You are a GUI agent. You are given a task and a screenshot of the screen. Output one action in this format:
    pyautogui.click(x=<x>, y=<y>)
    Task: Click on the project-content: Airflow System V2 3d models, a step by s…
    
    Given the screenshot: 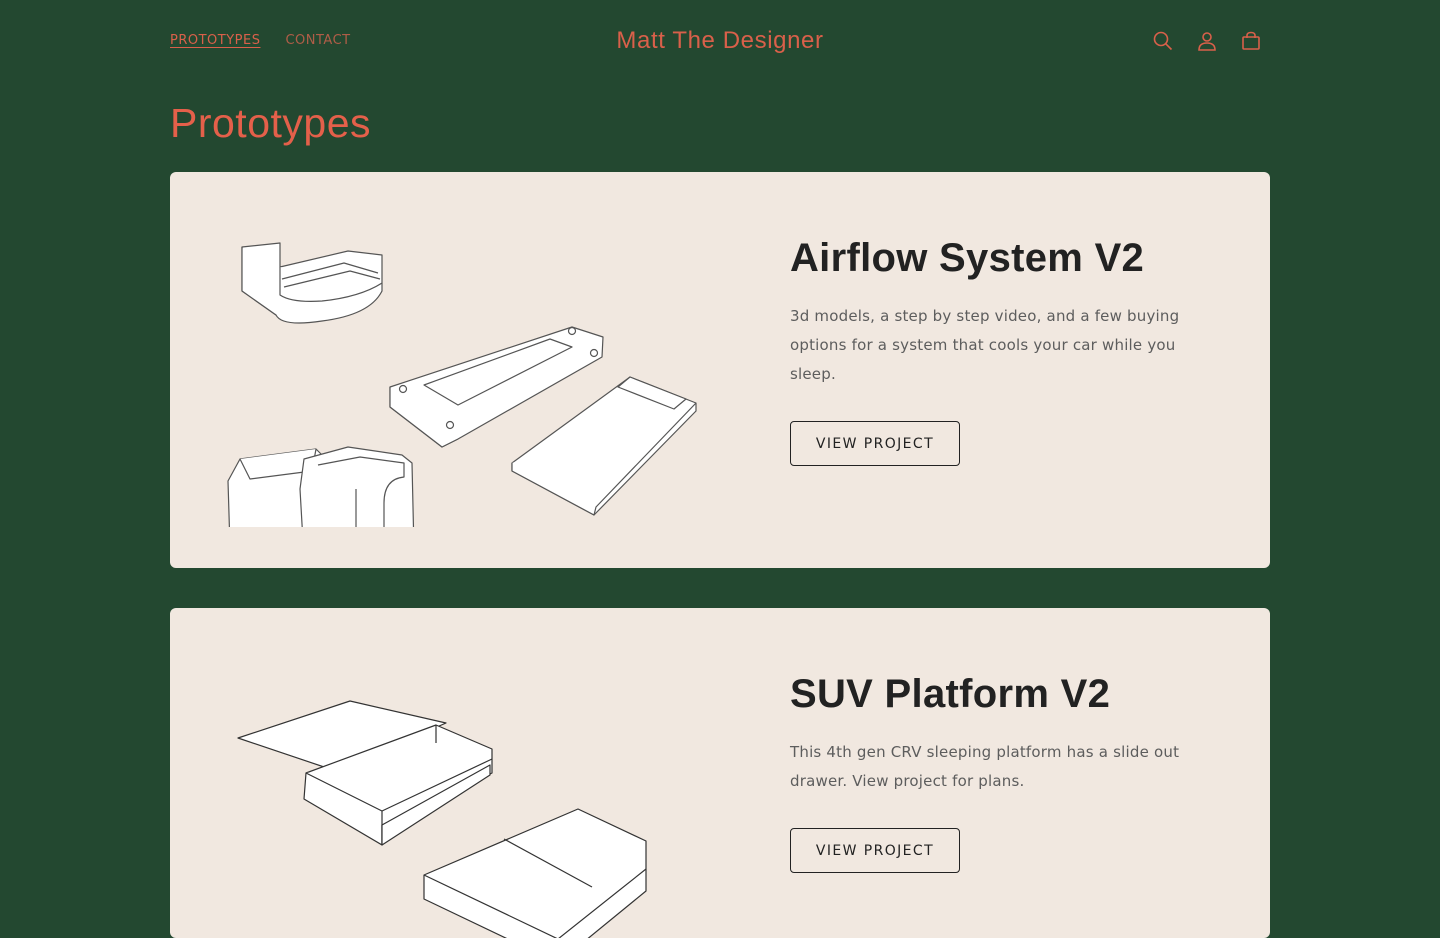 What is the action you would take?
    pyautogui.click(x=990, y=350)
    